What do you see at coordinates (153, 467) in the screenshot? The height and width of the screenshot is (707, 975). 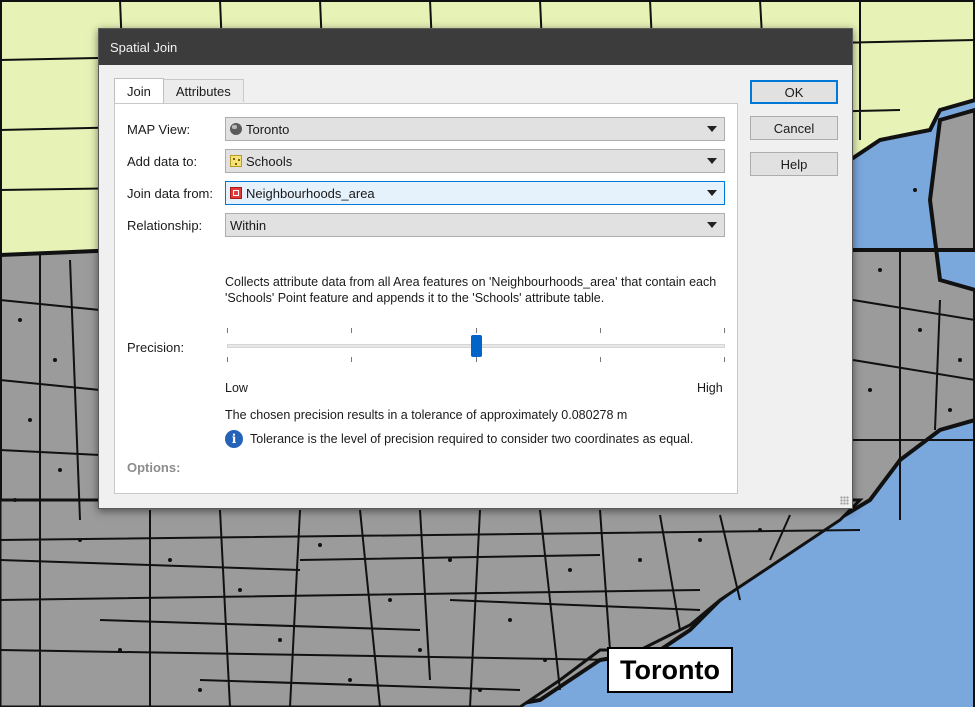 I see `options-header: Options:` at bounding box center [153, 467].